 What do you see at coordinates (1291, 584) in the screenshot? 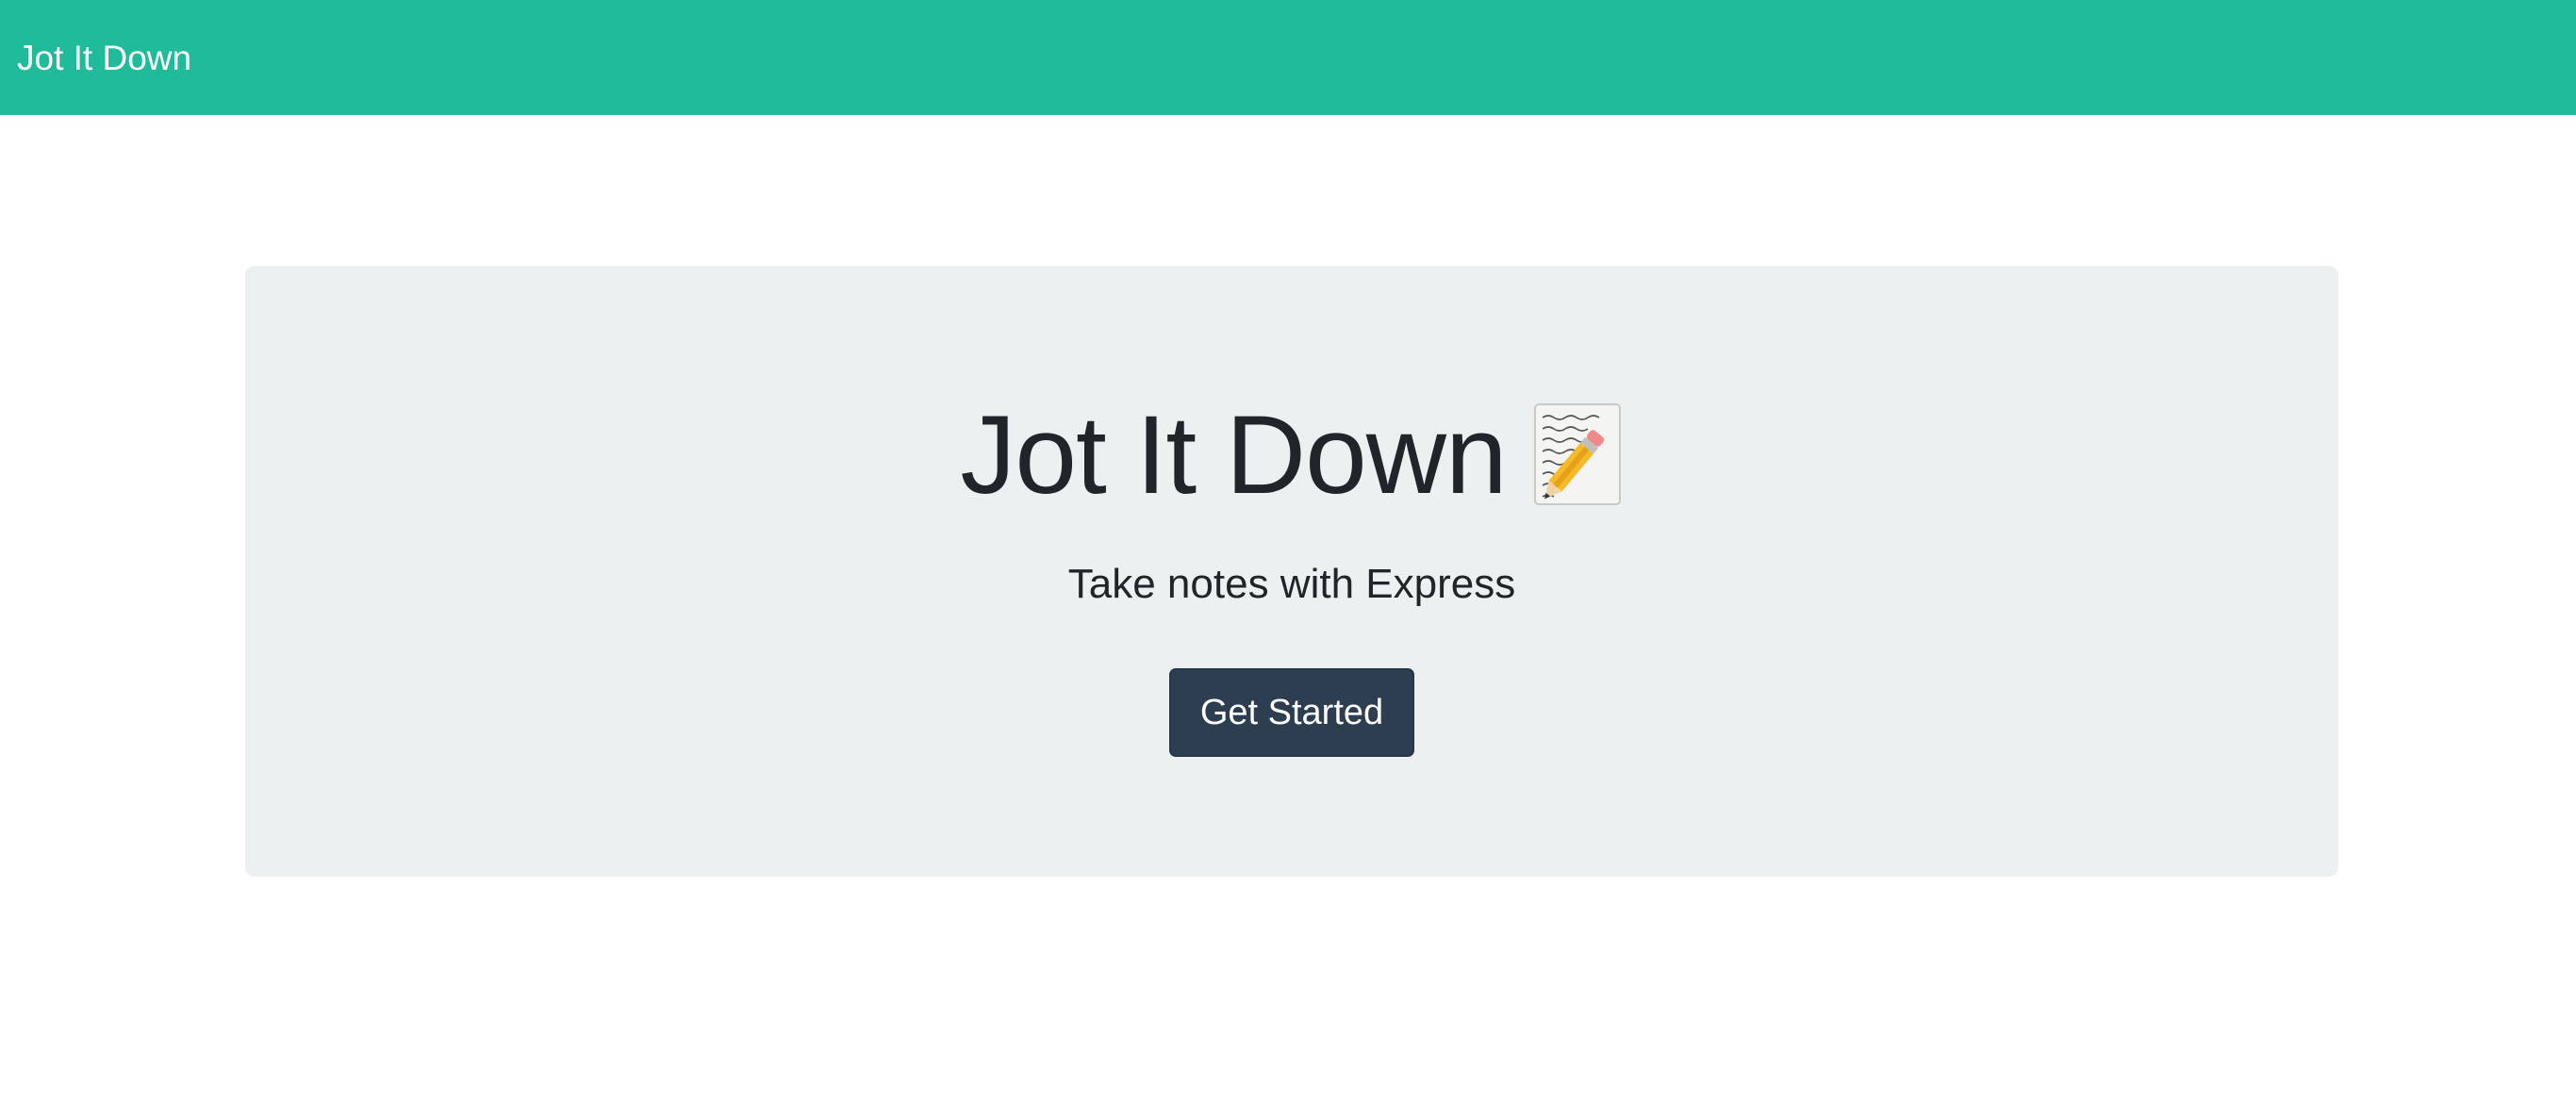
I see `hero-subtitle: Take notes with Express` at bounding box center [1291, 584].